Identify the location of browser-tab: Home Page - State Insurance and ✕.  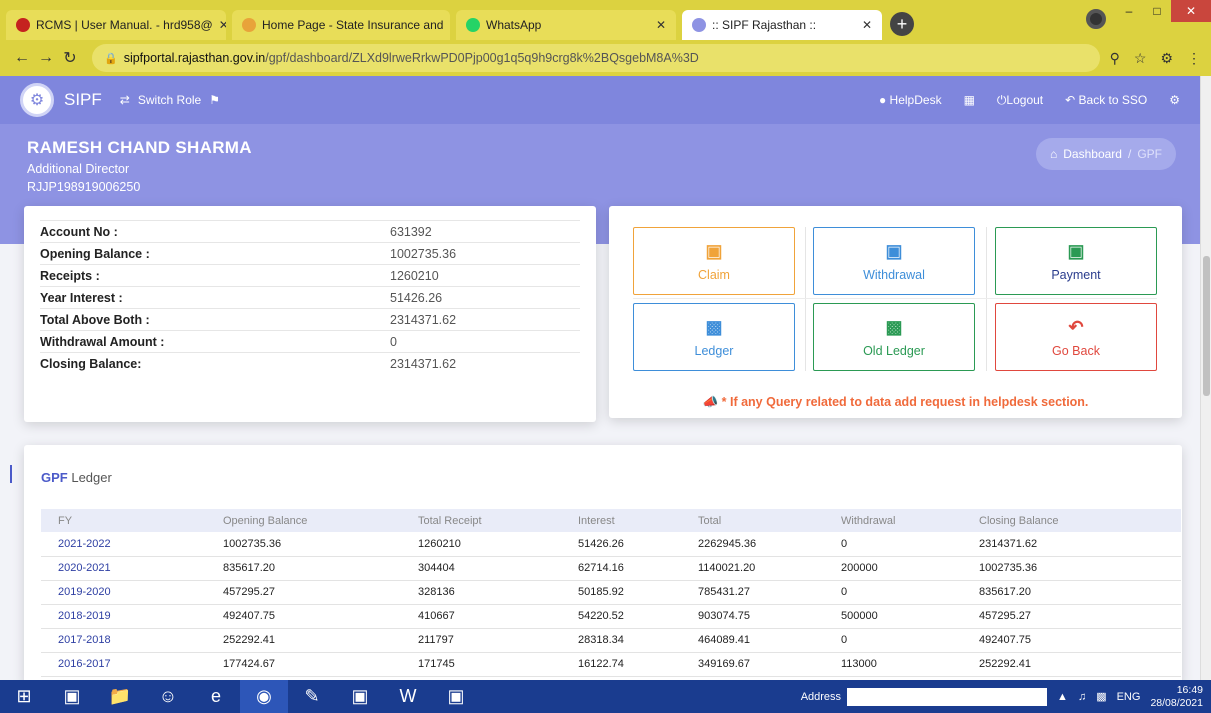
(341, 25).